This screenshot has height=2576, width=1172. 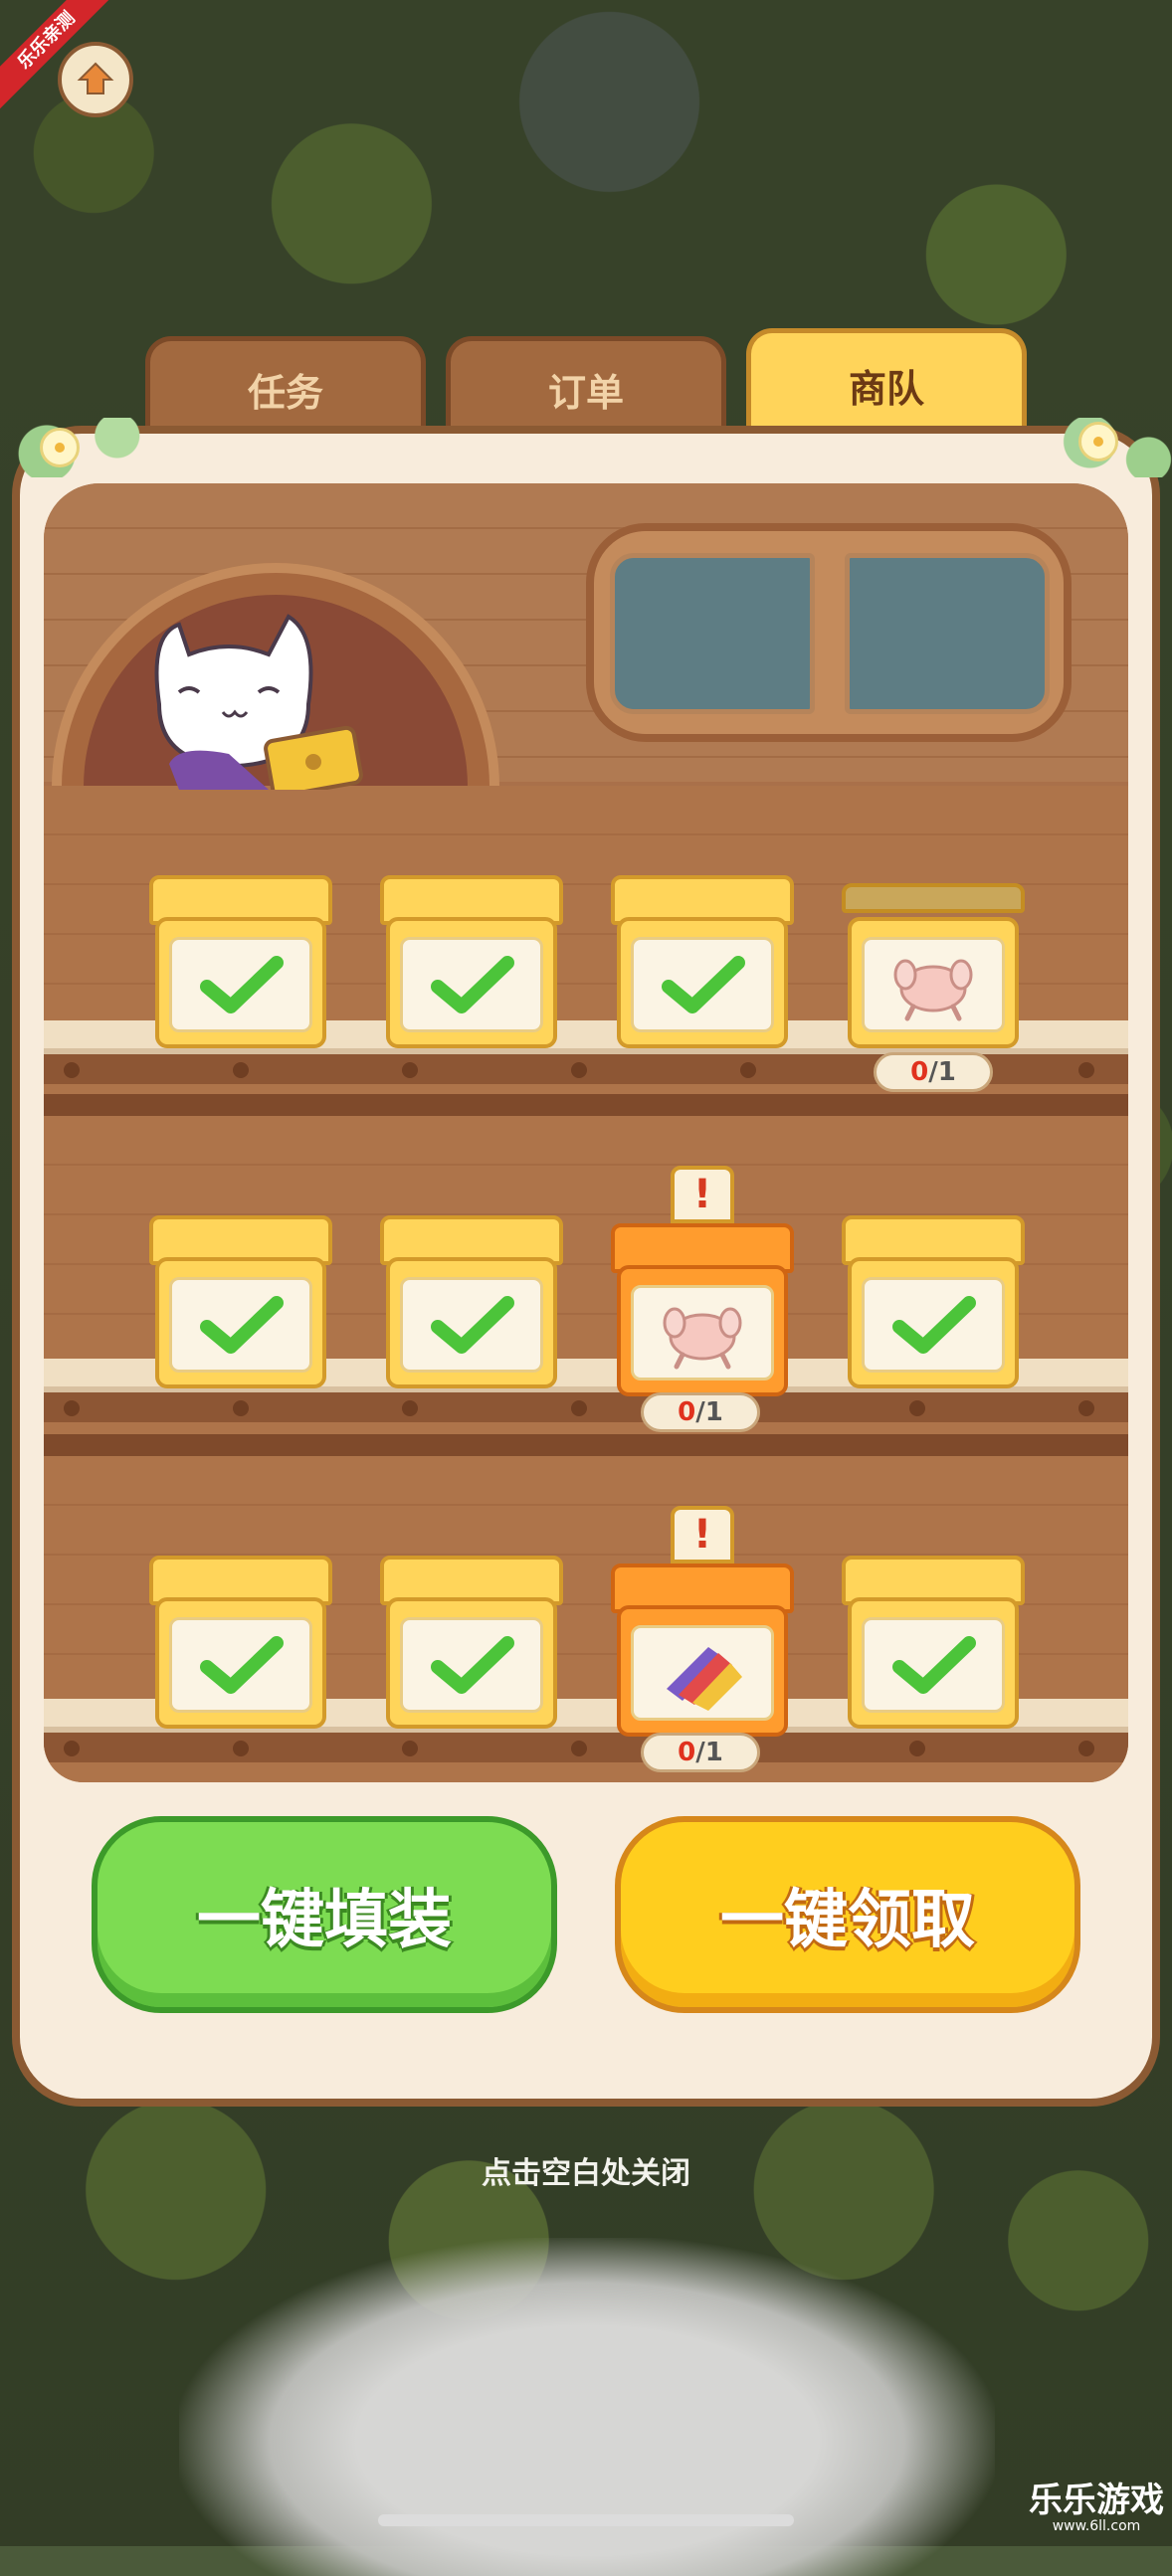 I want to click on claim-all-button: 一键领取, so click(x=847, y=1914).